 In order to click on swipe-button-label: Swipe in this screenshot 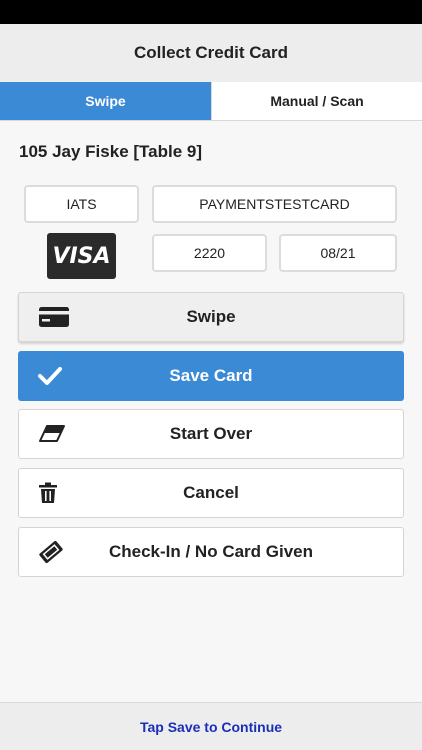, I will do `click(211, 316)`.